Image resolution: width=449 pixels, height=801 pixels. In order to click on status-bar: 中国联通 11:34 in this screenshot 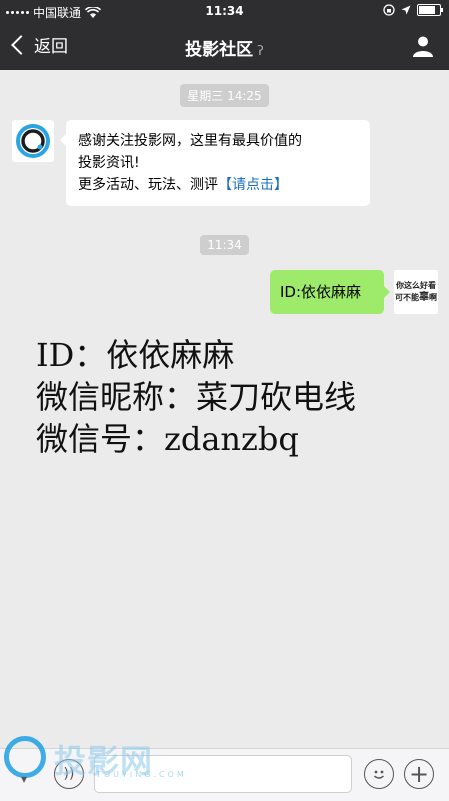, I will do `click(224, 11)`.